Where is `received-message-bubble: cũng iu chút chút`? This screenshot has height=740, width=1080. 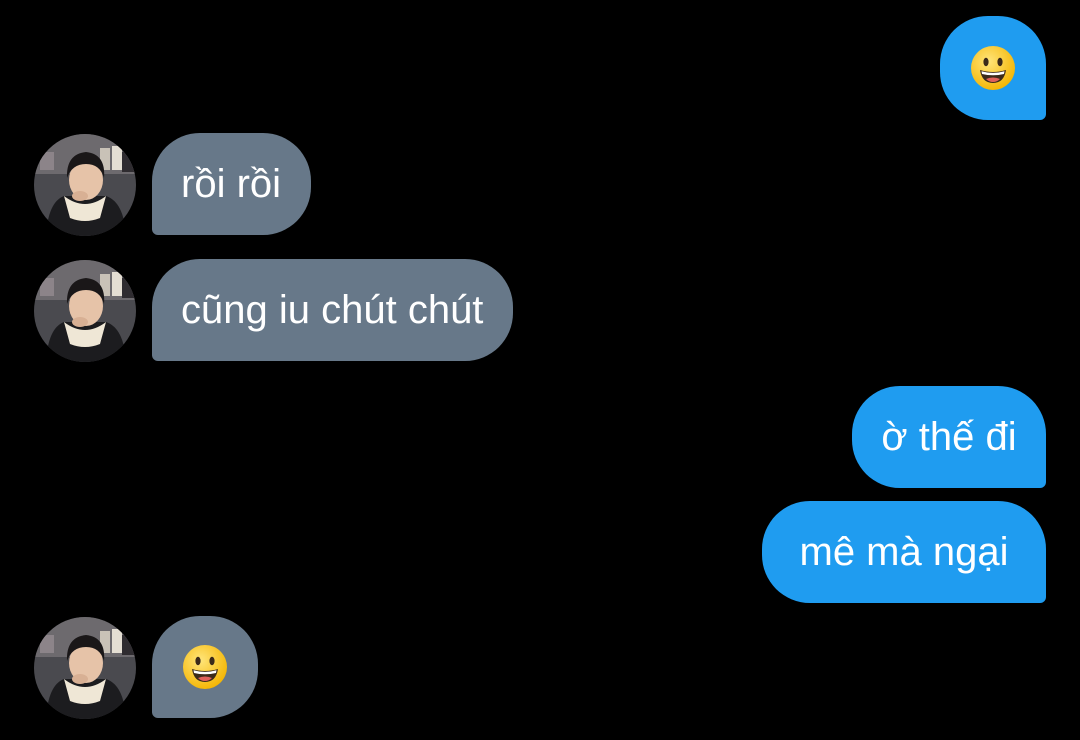
received-message-bubble: cũng iu chút chút is located at coordinates (333, 310).